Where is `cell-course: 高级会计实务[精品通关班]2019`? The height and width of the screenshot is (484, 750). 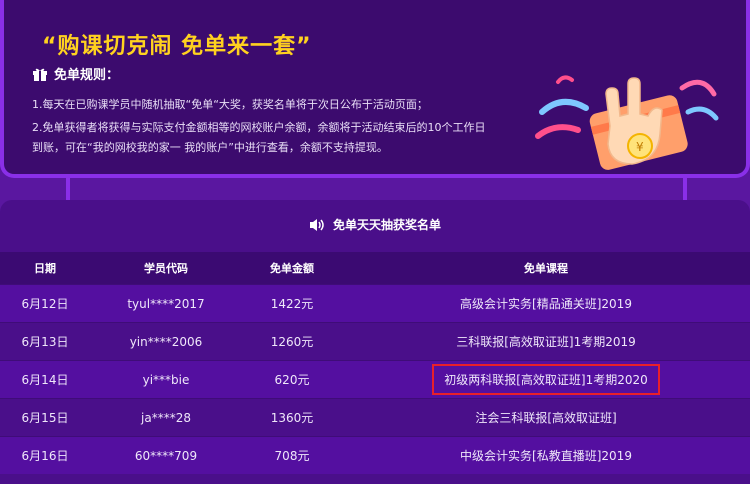 cell-course: 高级会计实务[精品通关班]2019 is located at coordinates (546, 304).